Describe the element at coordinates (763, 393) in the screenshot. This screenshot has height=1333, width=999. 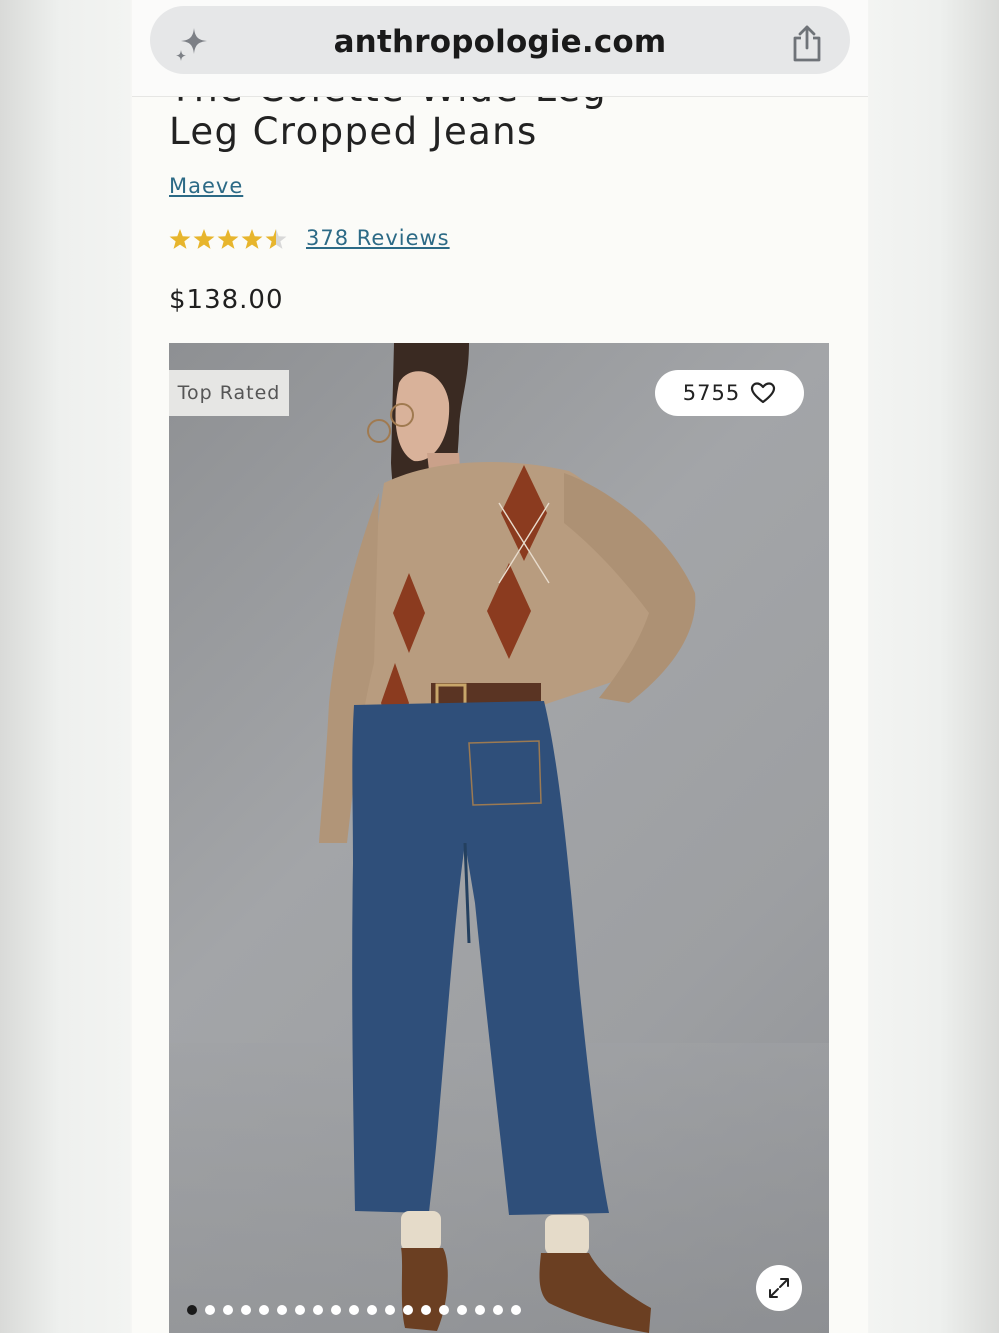
I see `heart-icon` at that location.